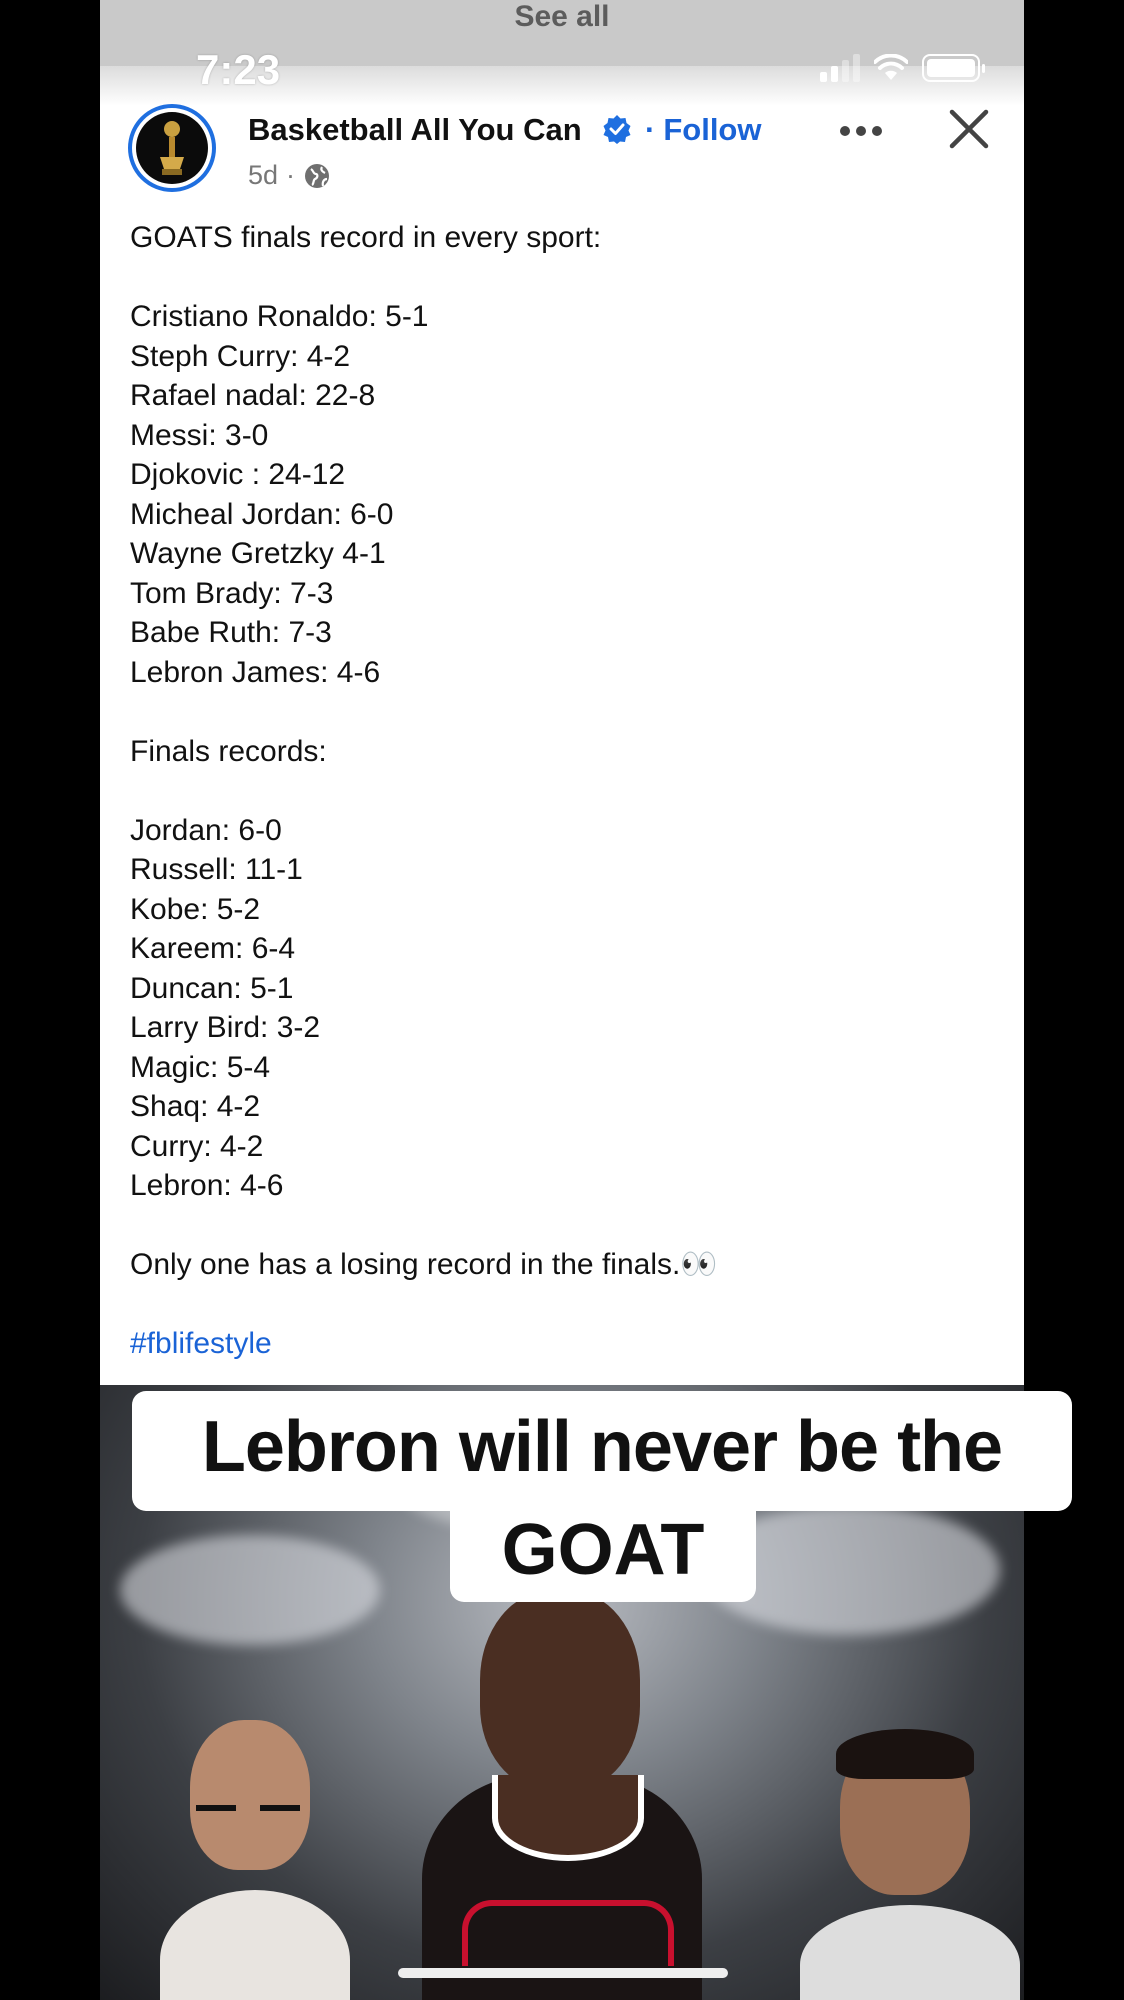 The width and height of the screenshot is (1124, 2000). What do you see at coordinates (891, 67) in the screenshot?
I see `wifi-icon` at bounding box center [891, 67].